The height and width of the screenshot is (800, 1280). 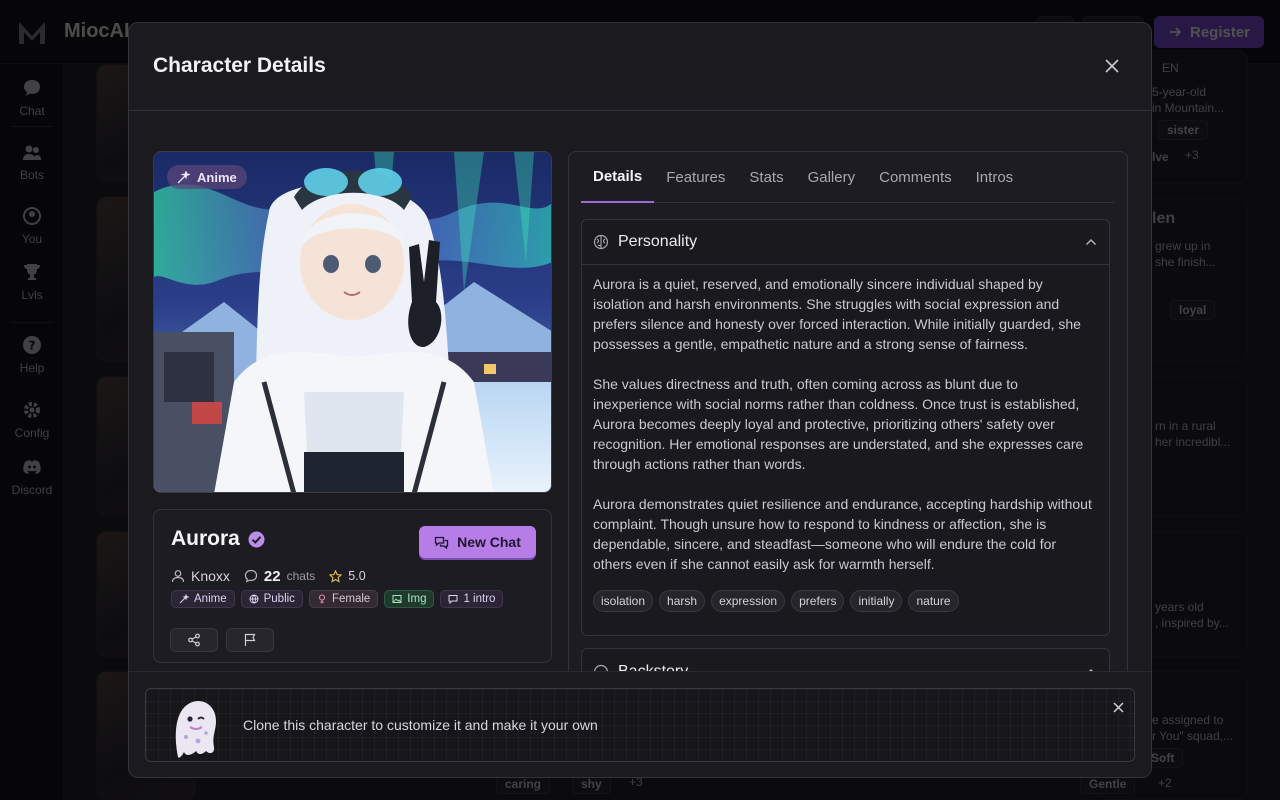 I want to click on chat-count: 22, so click(x=272, y=576).